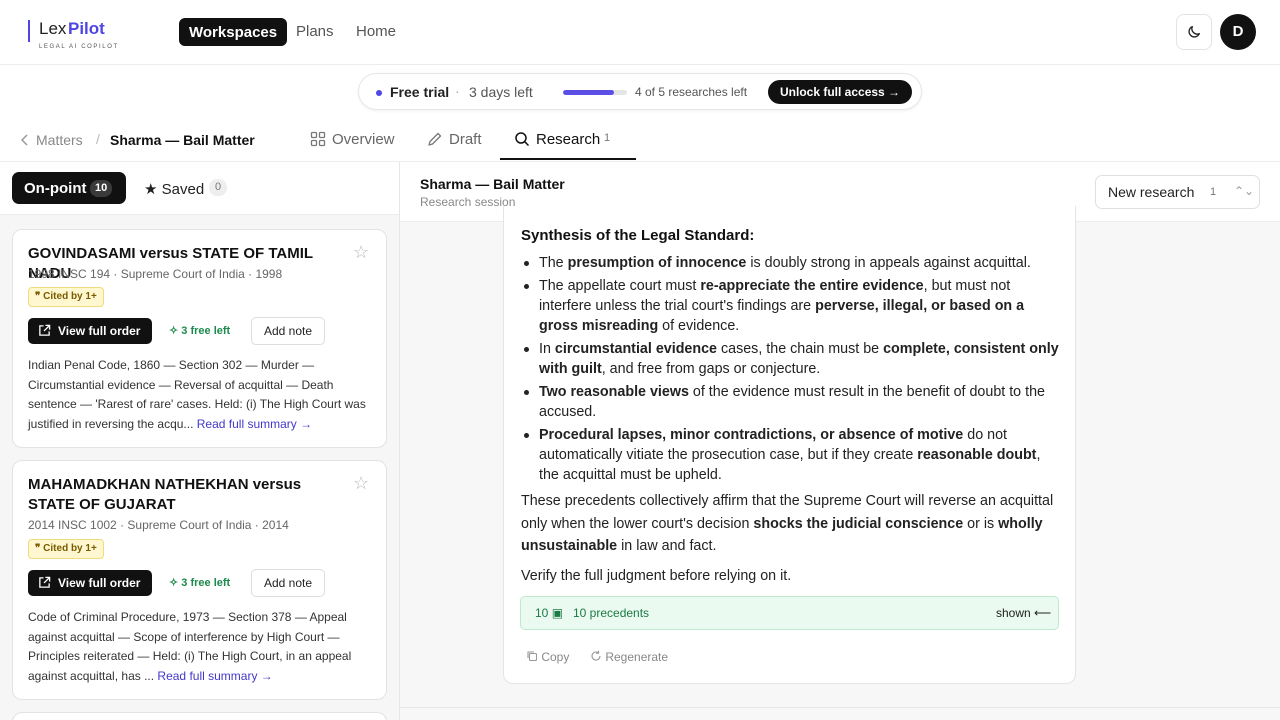 This screenshot has height=720, width=1280. Describe the element at coordinates (233, 32) in the screenshot. I see `nav-workspaces: Workspaces` at that location.